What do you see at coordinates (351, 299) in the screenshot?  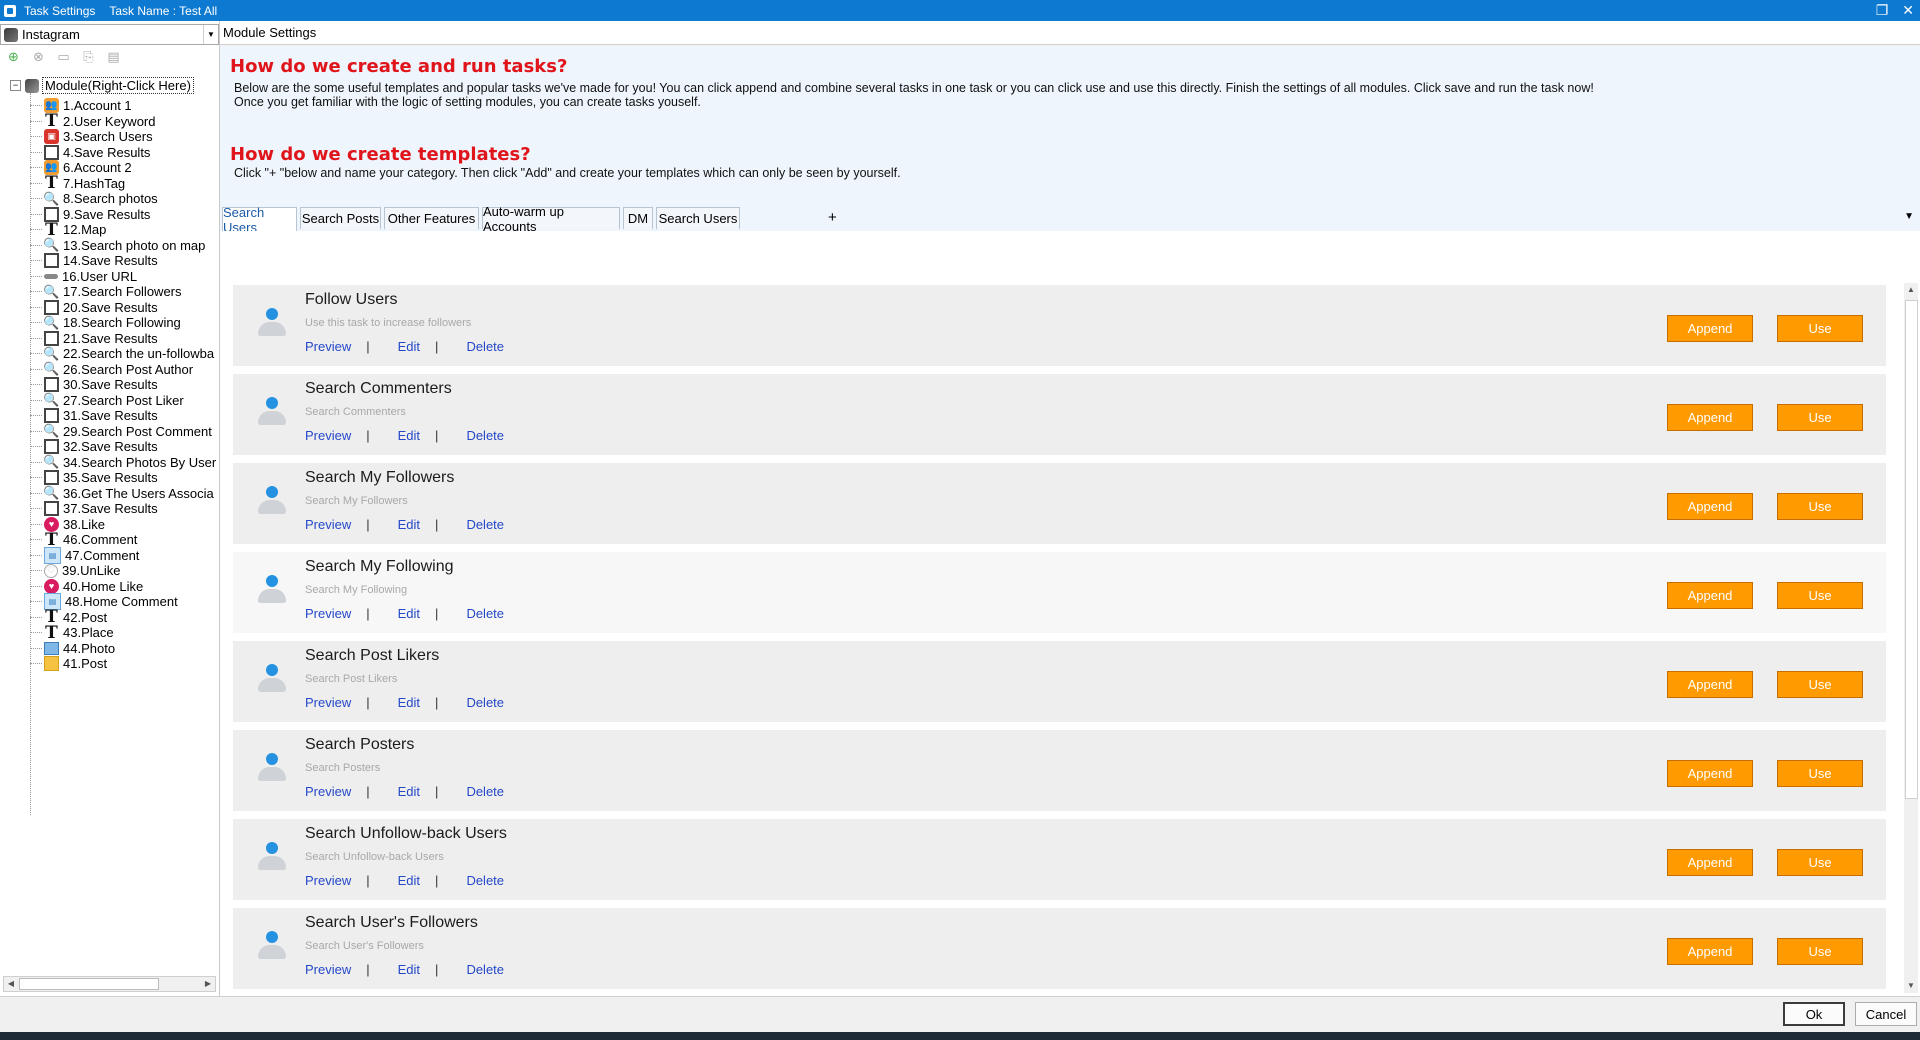 I see `template-title: Follow Users` at bounding box center [351, 299].